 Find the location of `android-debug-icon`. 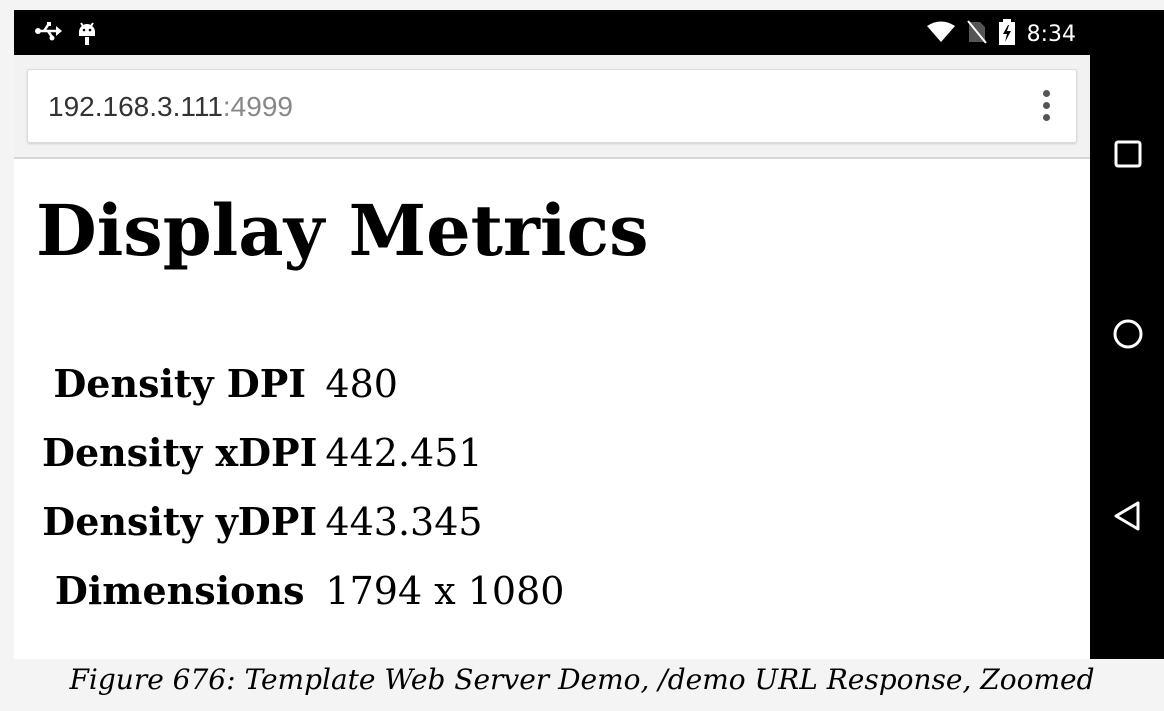

android-debug-icon is located at coordinates (87, 35).